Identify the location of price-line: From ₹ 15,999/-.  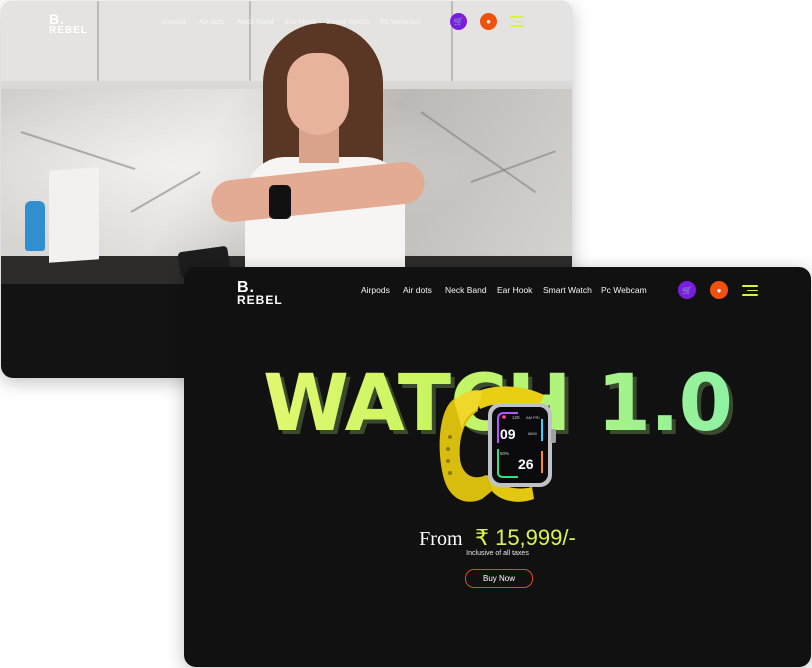
(497, 538).